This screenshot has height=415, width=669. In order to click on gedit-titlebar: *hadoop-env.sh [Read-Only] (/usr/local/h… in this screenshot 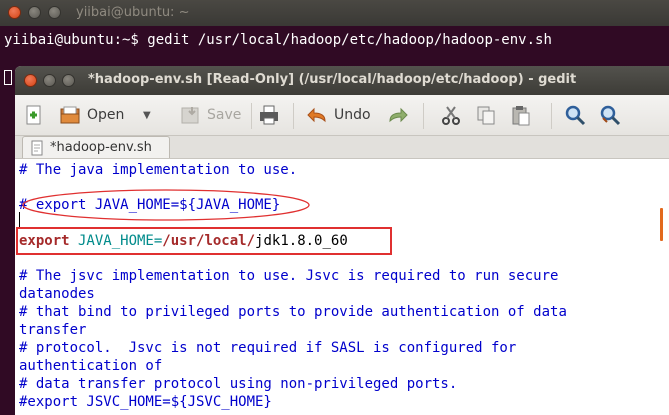, I will do `click(342, 80)`.